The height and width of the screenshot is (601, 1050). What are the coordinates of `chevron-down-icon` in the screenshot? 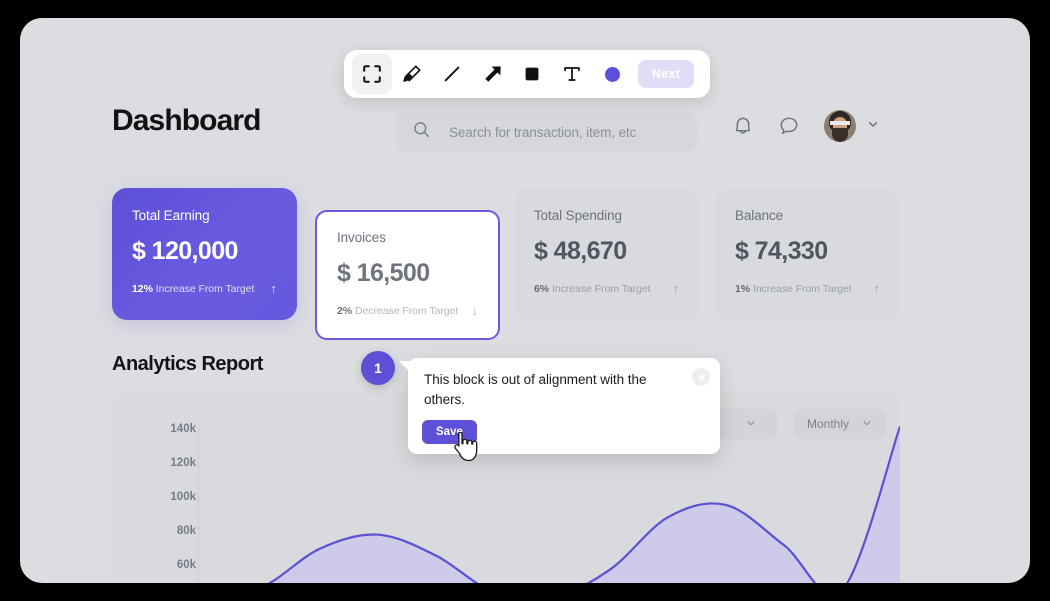 It's located at (873, 126).